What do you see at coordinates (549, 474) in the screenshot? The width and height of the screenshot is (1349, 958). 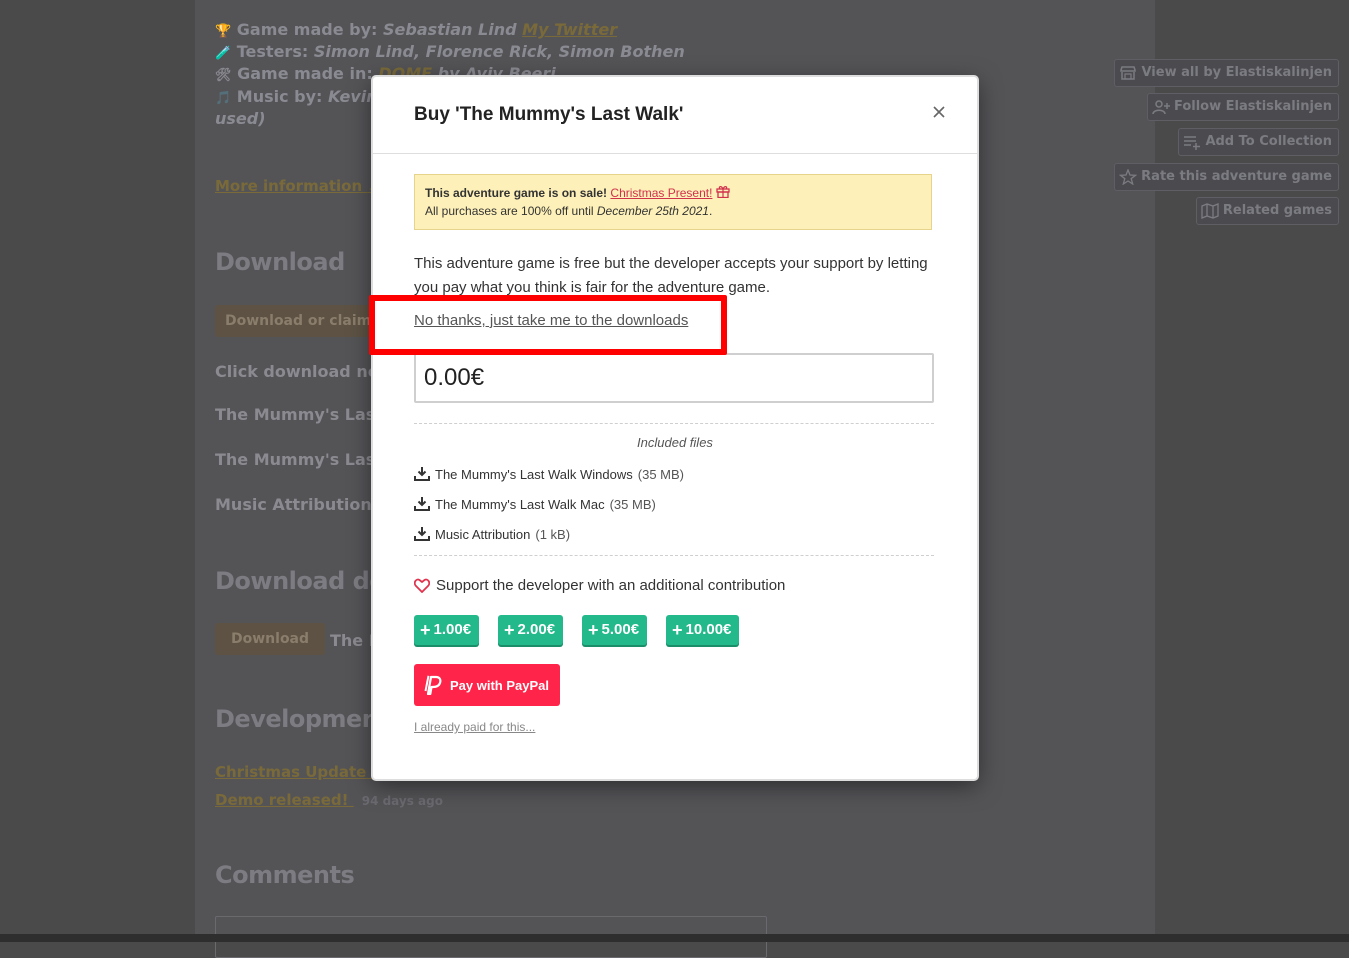 I see `included-file: The Mummy's Last Walk Windows (35 MB)` at bounding box center [549, 474].